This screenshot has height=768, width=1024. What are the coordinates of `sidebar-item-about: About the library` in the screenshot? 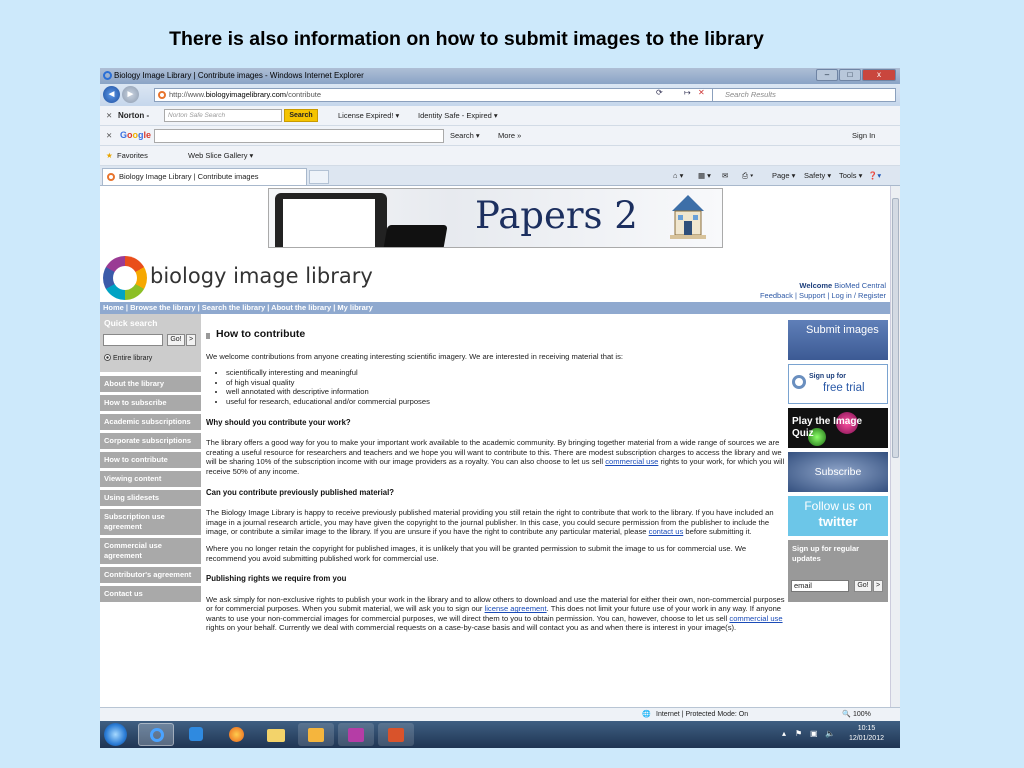 It's located at (150, 384).